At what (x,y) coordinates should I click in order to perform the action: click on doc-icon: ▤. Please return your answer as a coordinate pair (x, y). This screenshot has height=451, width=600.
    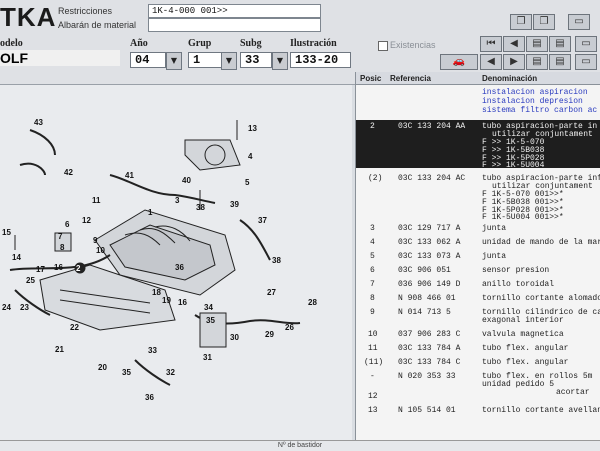
    Looking at the image, I should click on (537, 44).